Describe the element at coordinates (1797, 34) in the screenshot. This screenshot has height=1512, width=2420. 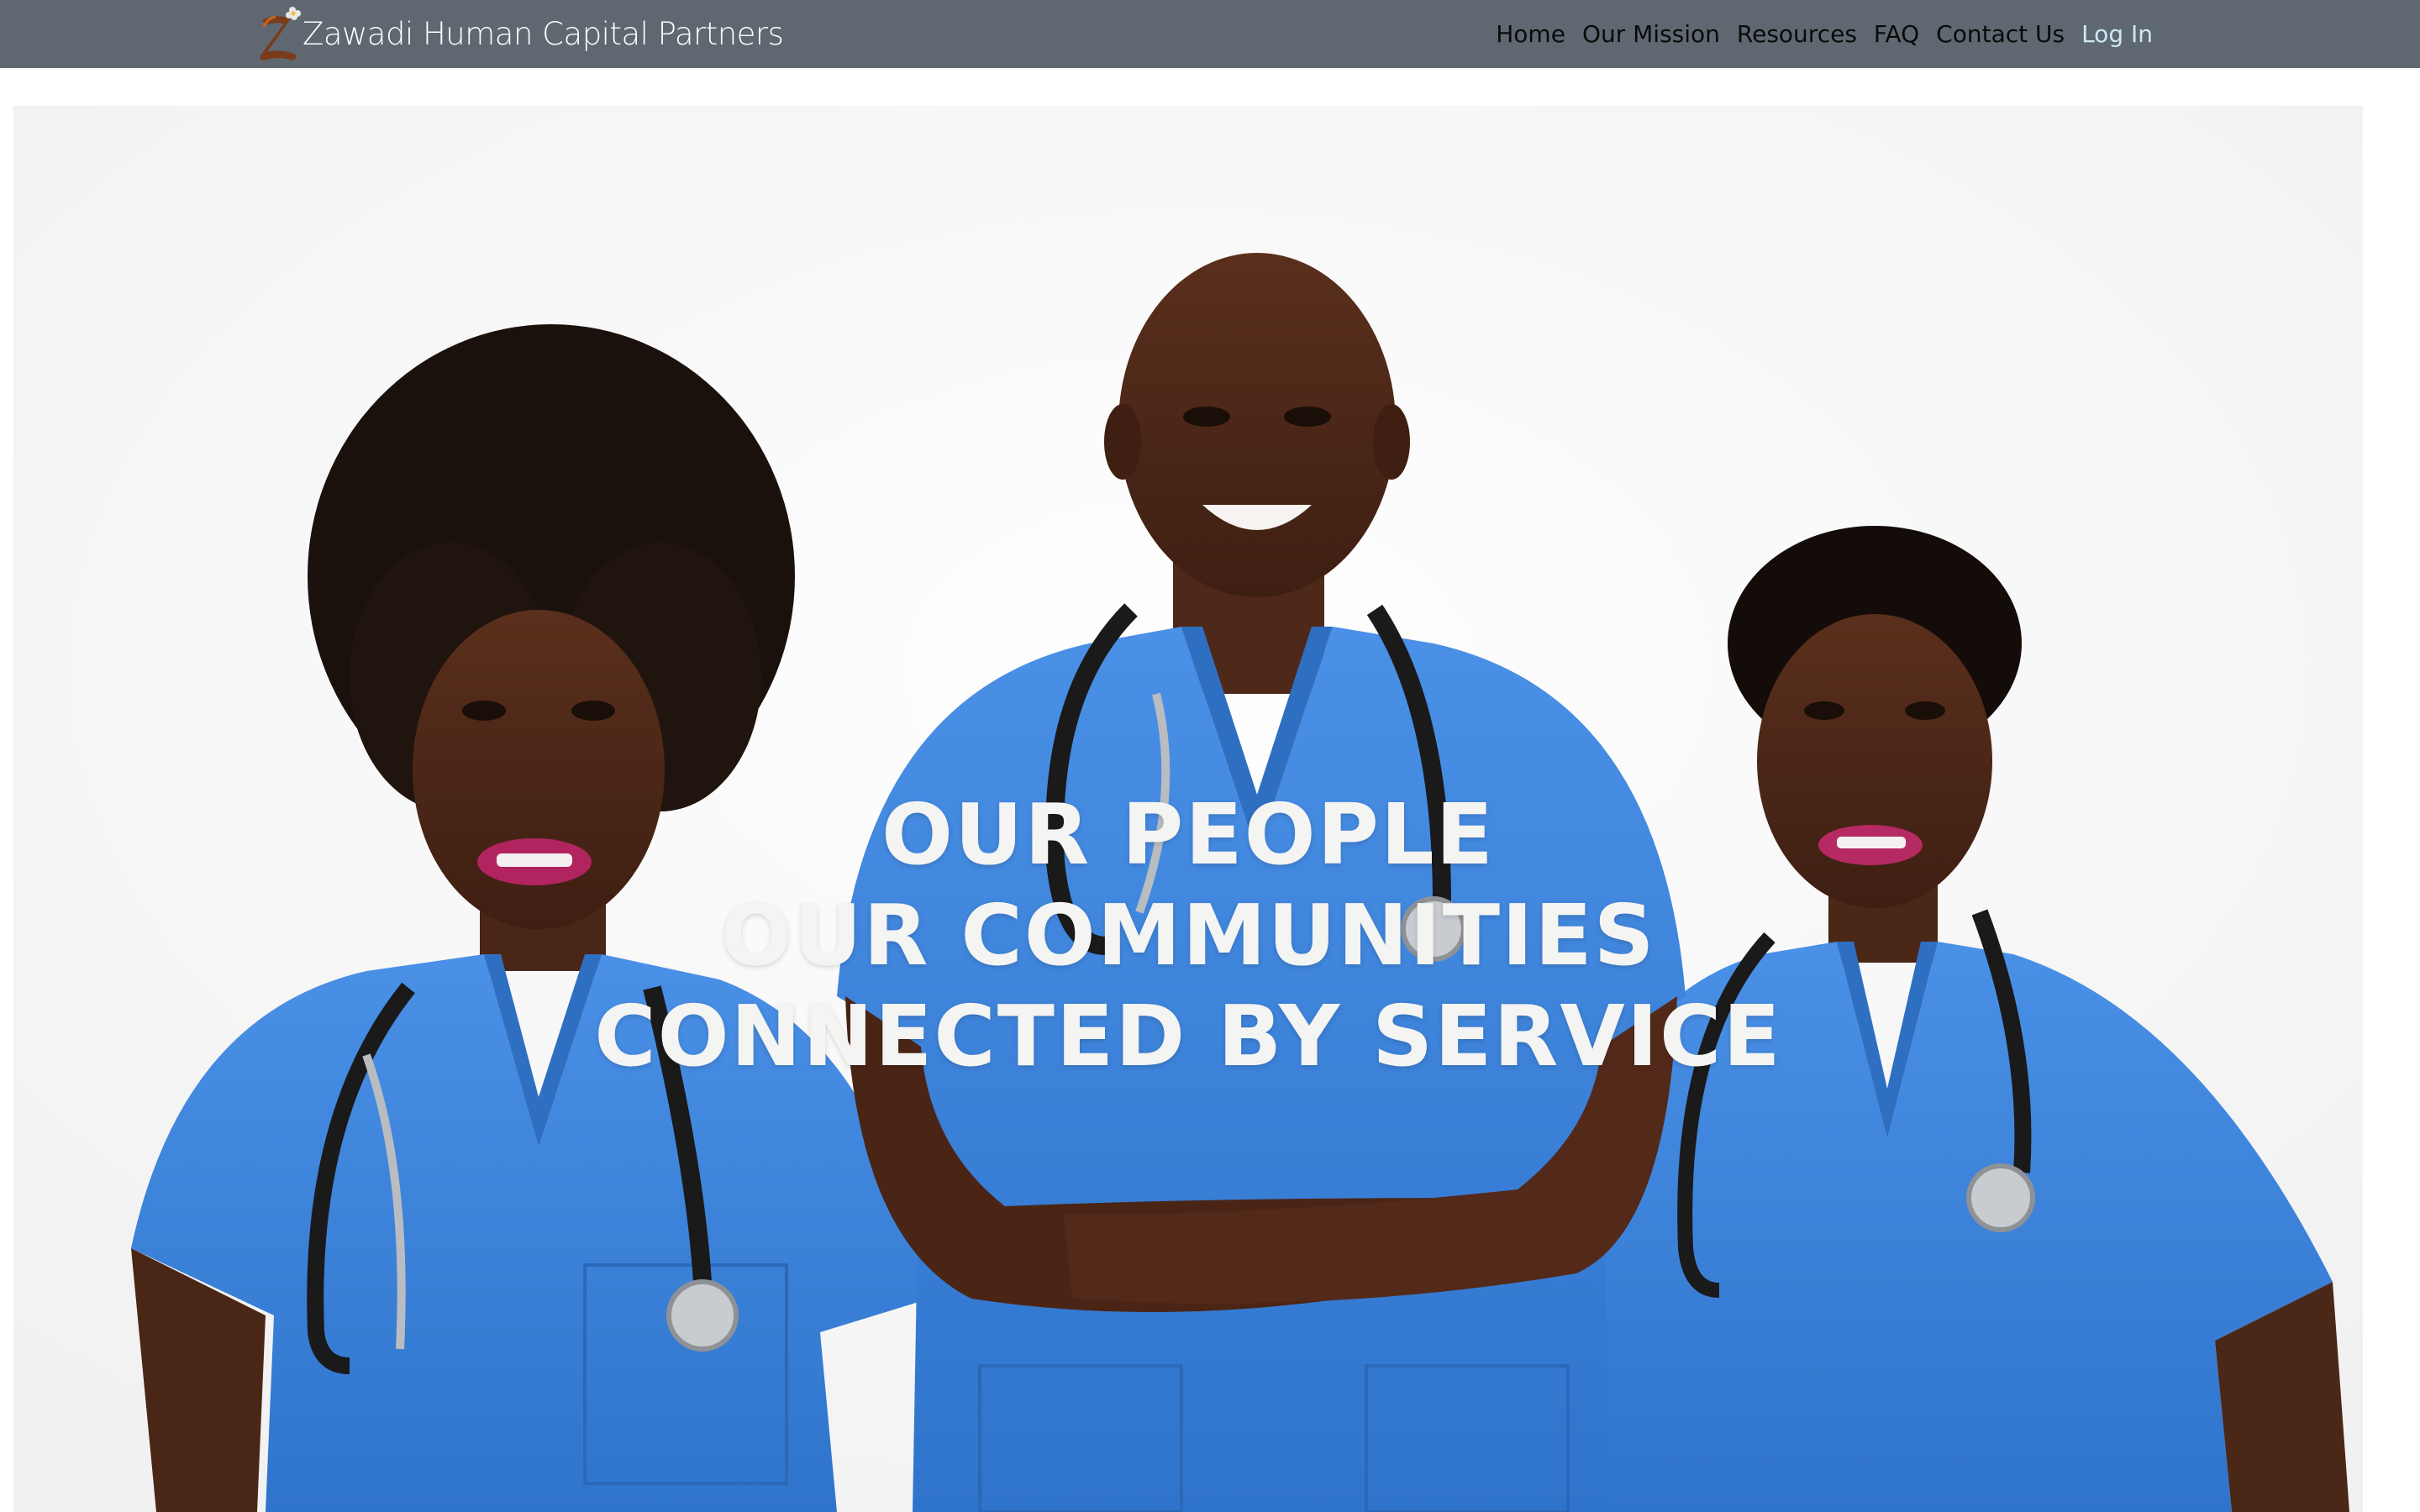
I see `nav-resources: Resources` at that location.